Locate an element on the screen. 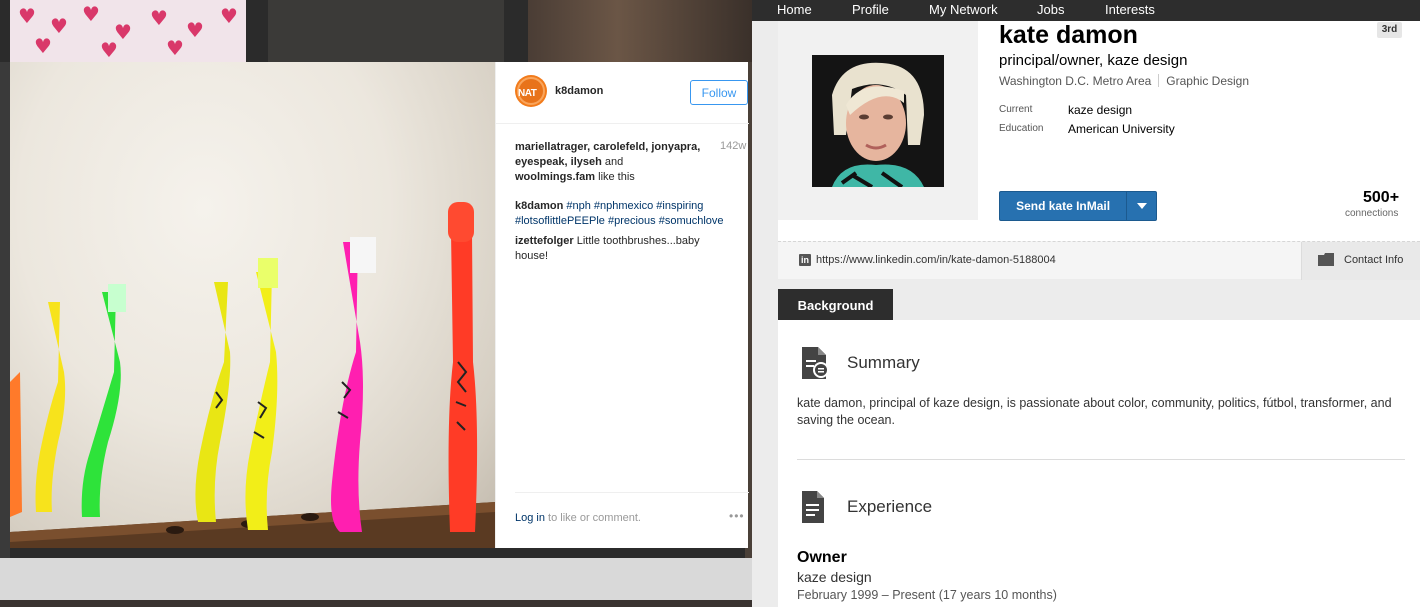 Image resolution: width=1420 pixels, height=607 pixels. top-navigation: Home Profile My Network Jobs Interests is located at coordinates (1086, 10).